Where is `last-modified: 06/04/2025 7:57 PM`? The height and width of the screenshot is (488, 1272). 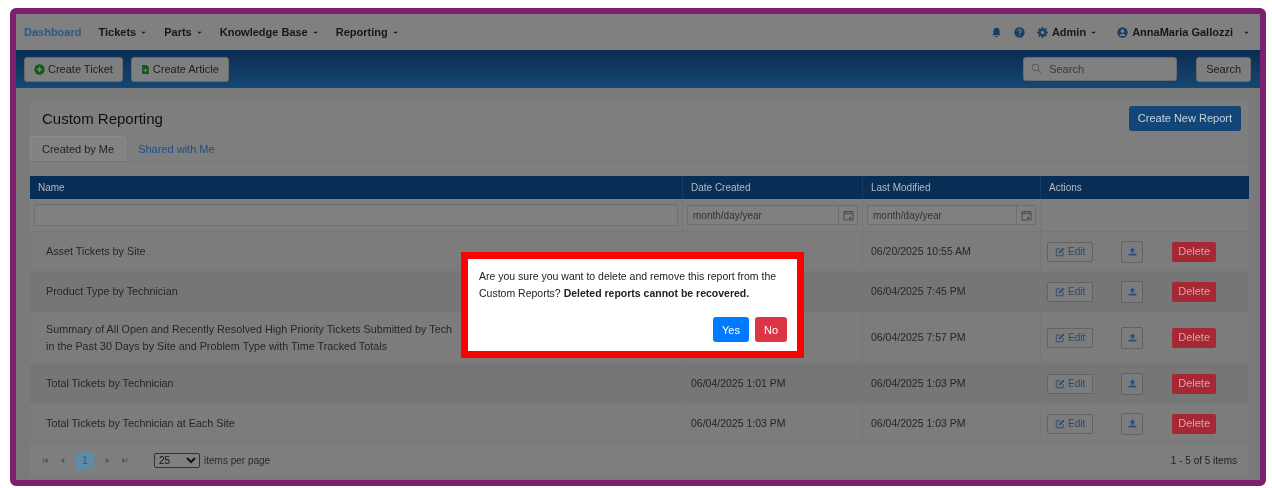 last-modified: 06/04/2025 7:57 PM is located at coordinates (918, 337).